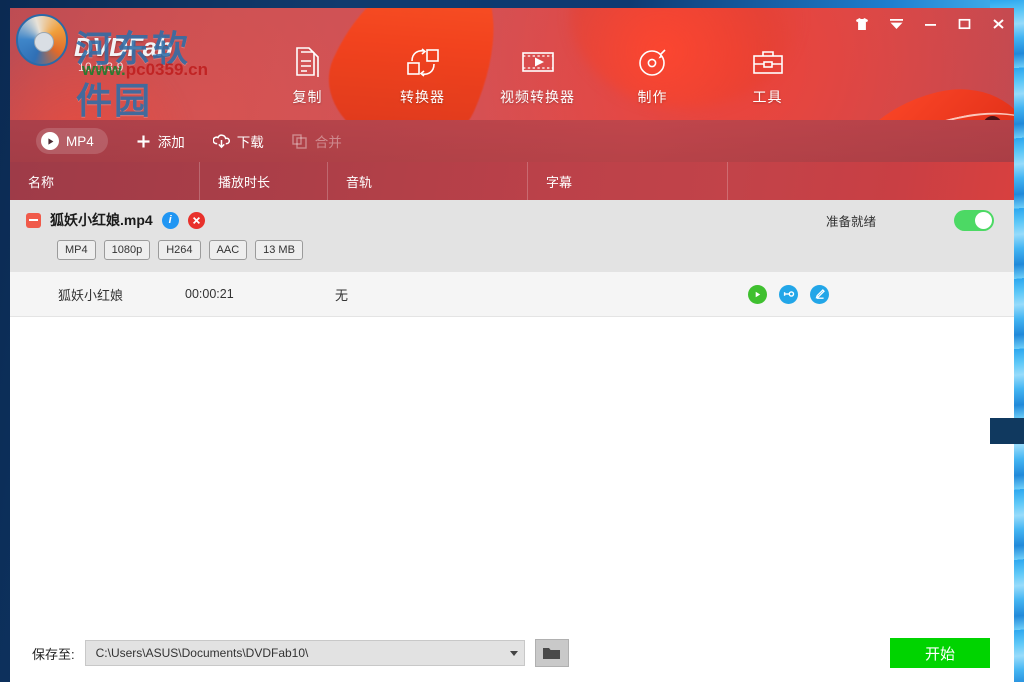 The width and height of the screenshot is (1024, 682). Describe the element at coordinates (871, 181) in the screenshot. I see `column-header-extra` at that location.